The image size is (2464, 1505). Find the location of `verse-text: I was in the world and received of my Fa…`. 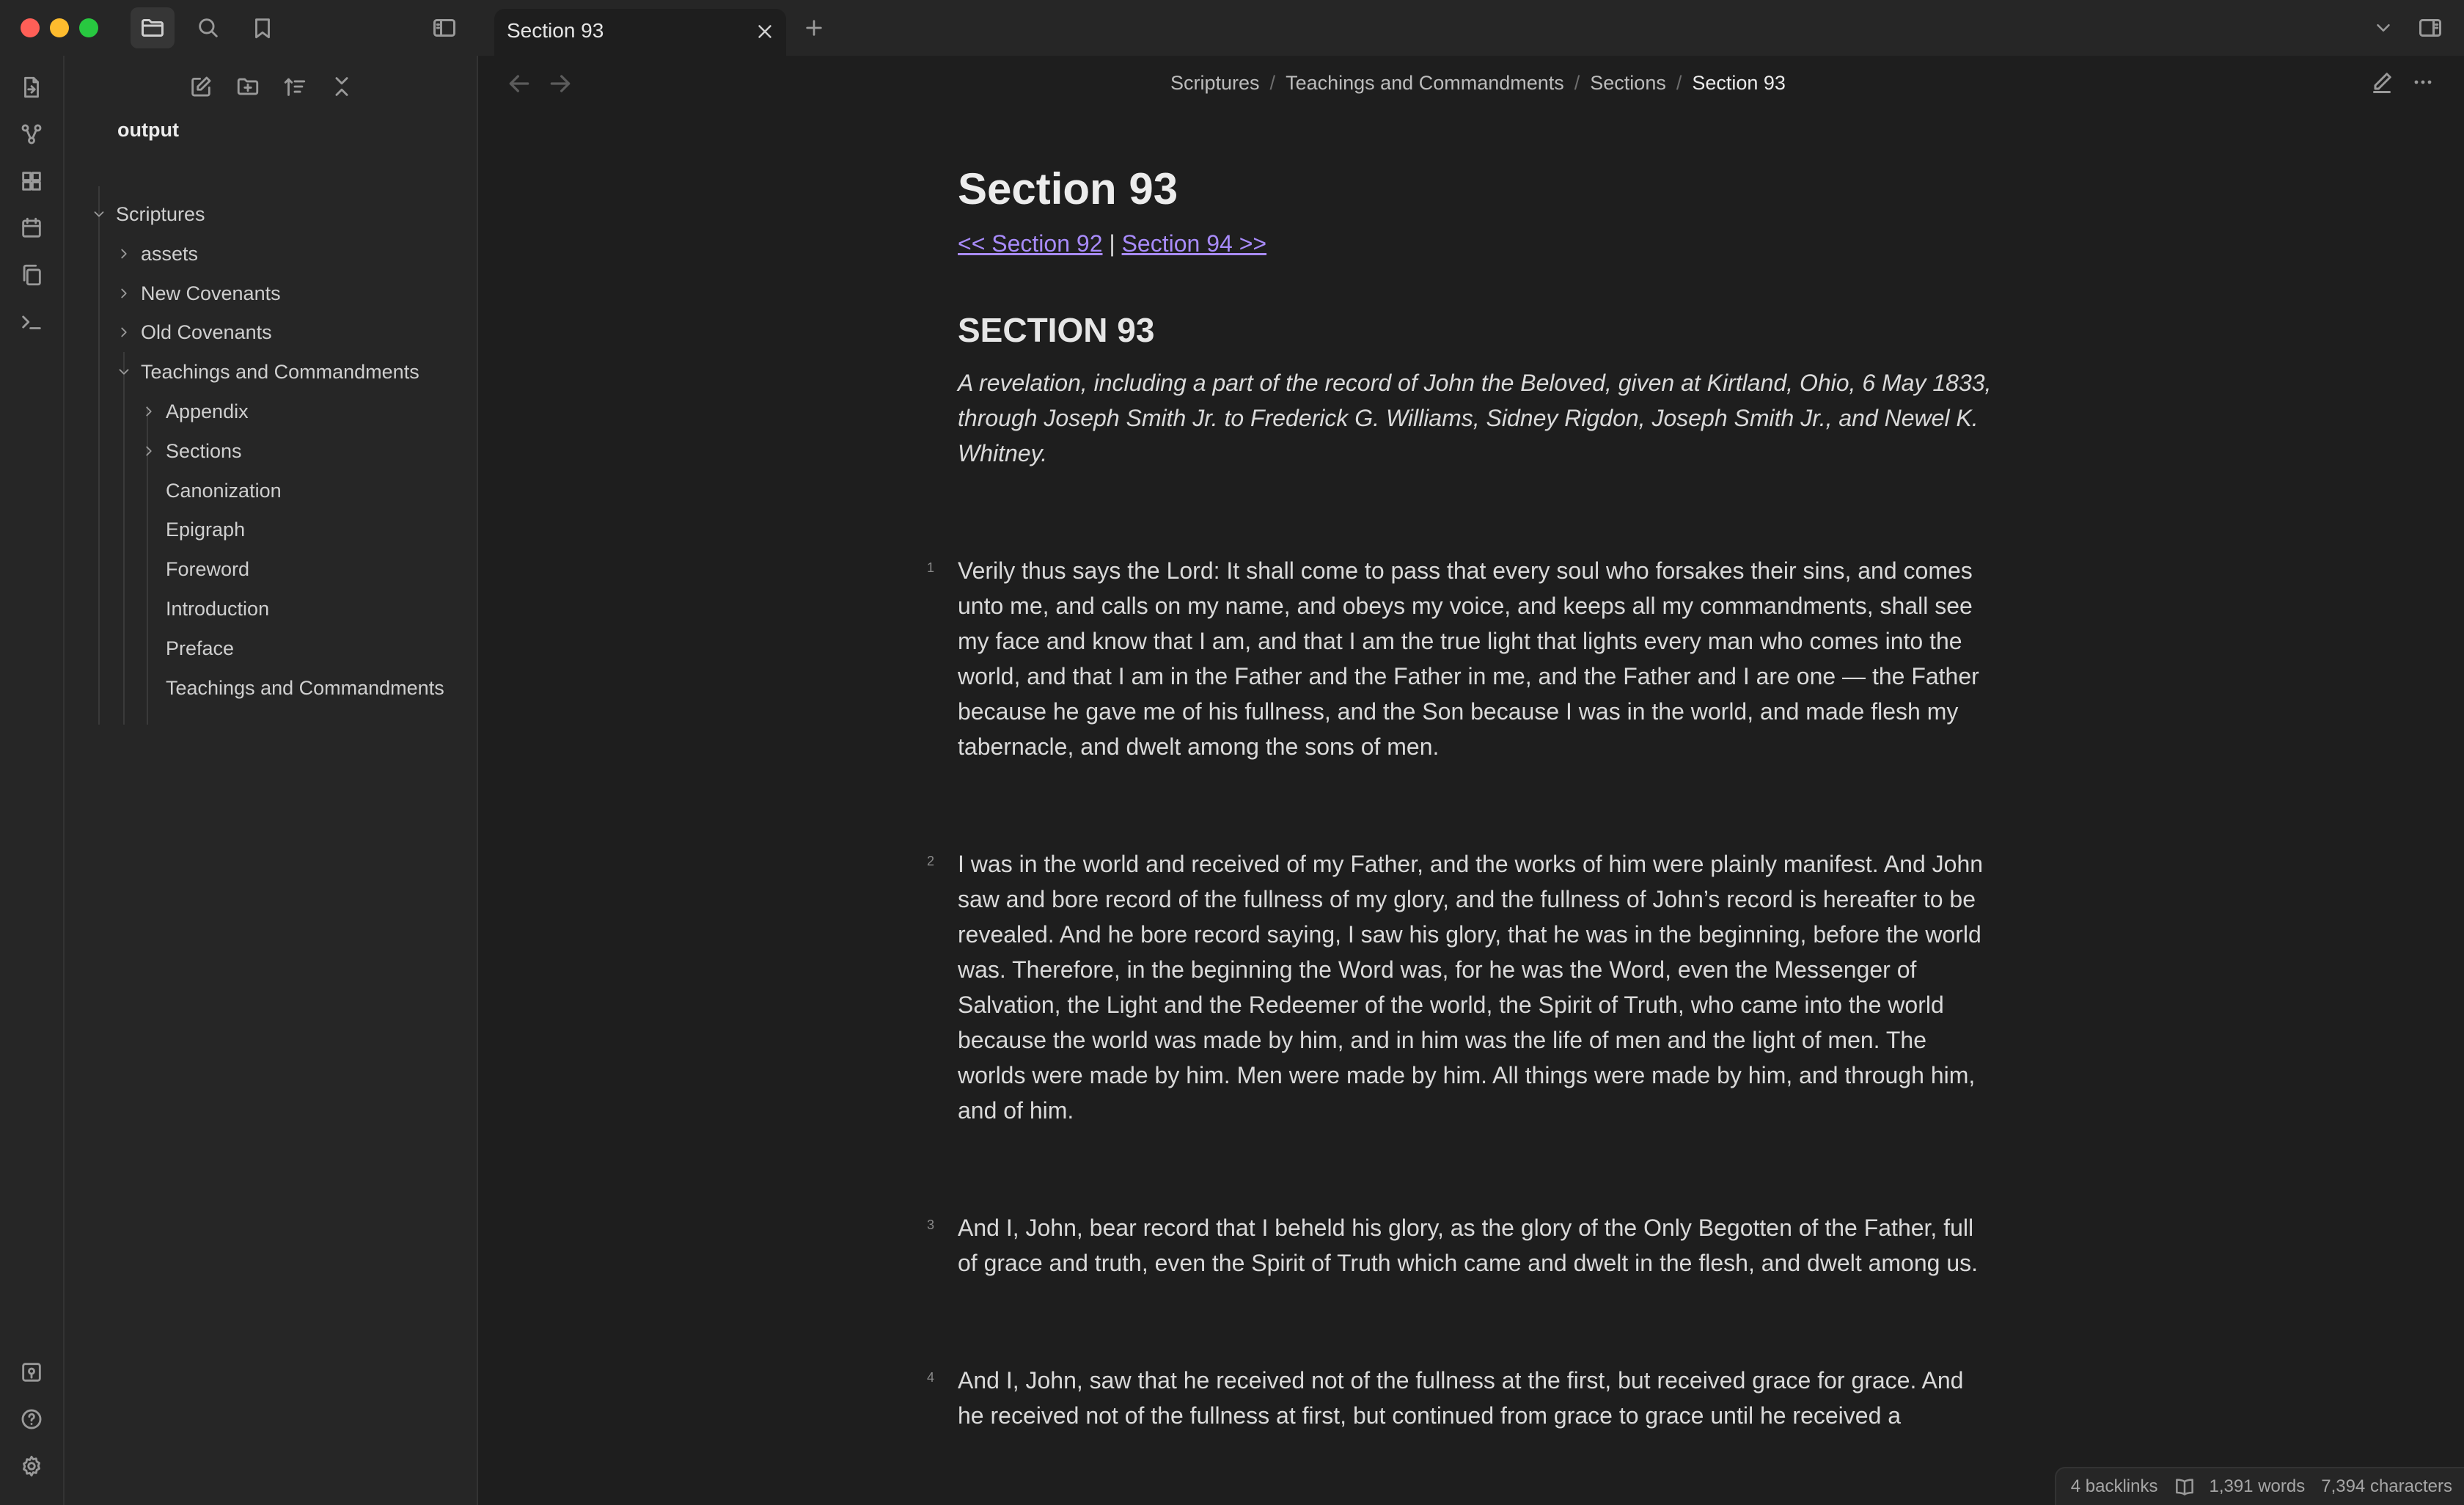

verse-text: I was in the world and received of my Fa… is located at coordinates (1471, 987).